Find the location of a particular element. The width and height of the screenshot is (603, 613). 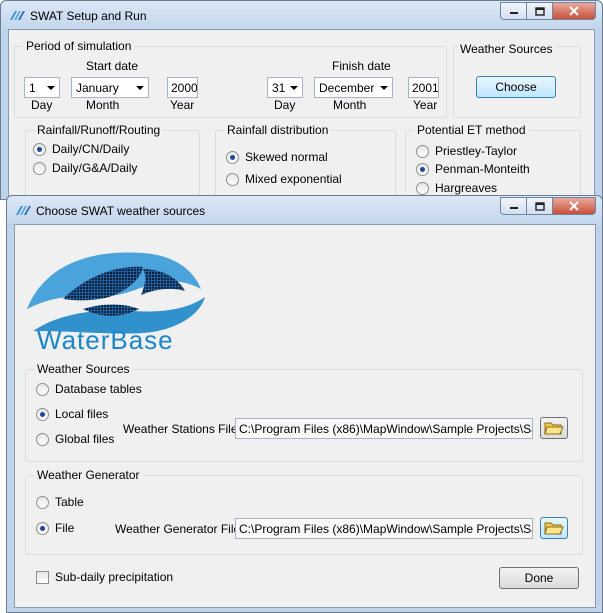

start-year-caption: Year is located at coordinates (182, 105).